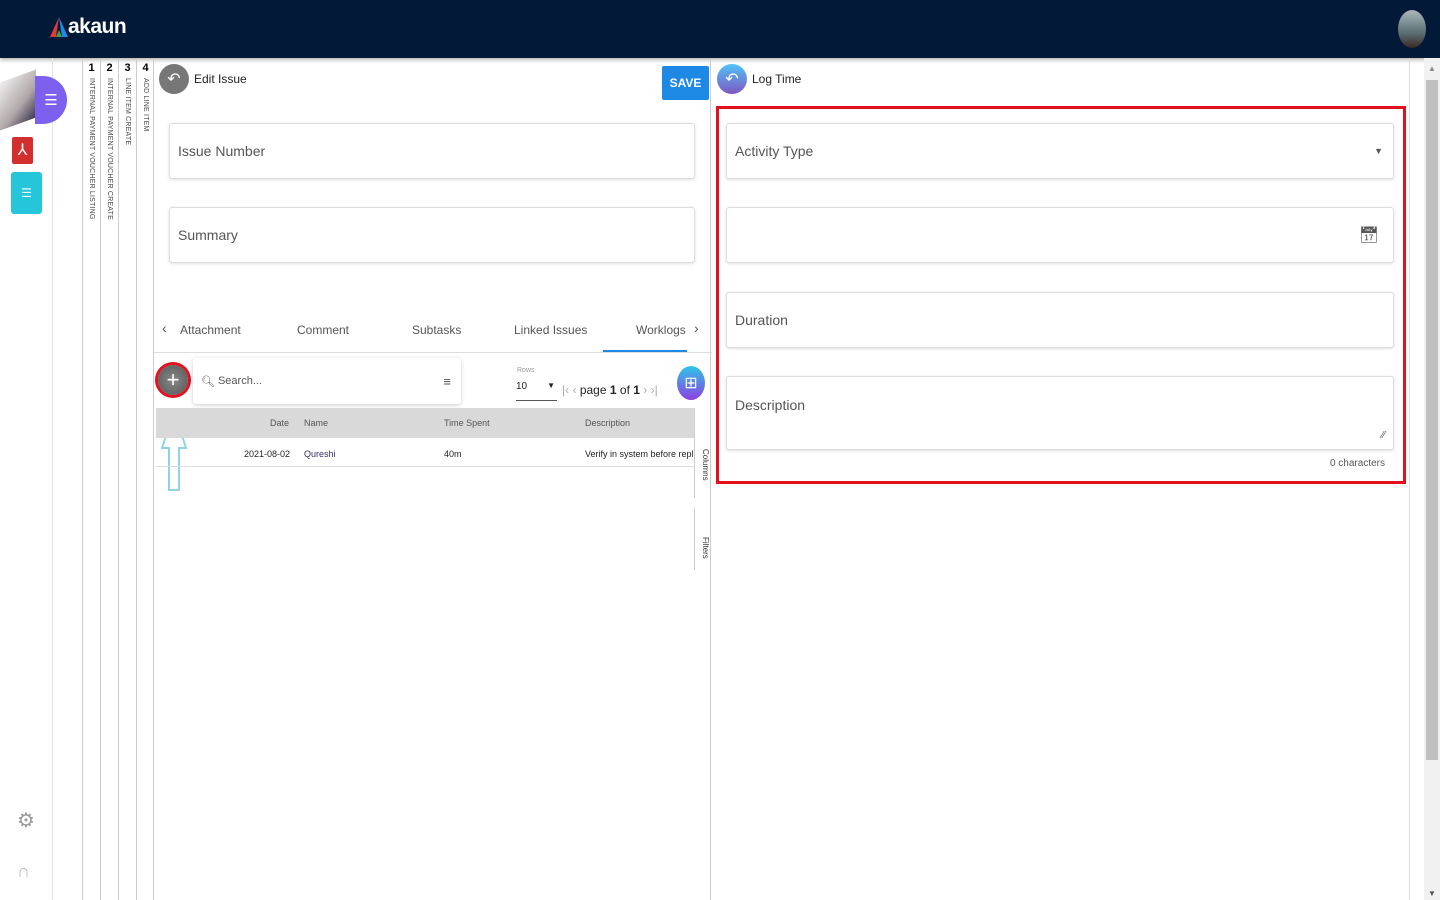 The image size is (1440, 900). I want to click on character-count: 0 characters, so click(1357, 463).